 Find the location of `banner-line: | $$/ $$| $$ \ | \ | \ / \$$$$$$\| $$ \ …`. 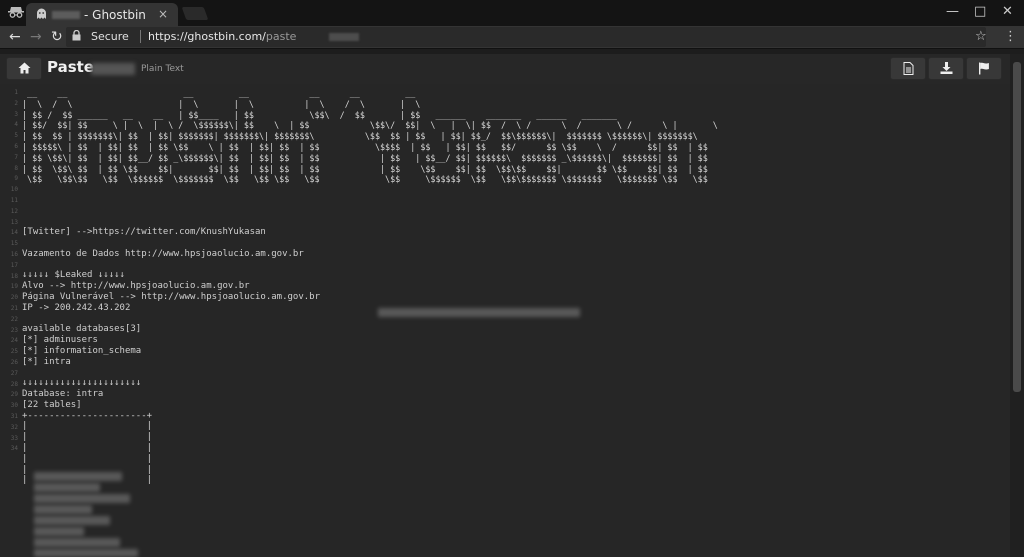

banner-line: | $$/ $$| $$ \ | \ | \ / \$$$$$$\| $$ \ … is located at coordinates (370, 125).